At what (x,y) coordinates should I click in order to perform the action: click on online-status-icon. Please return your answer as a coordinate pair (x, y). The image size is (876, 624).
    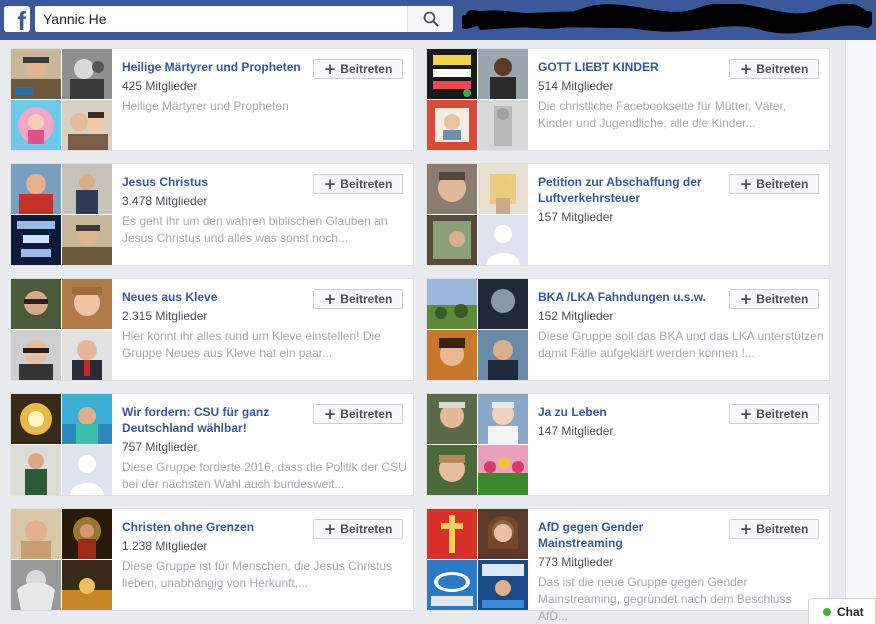
    Looking at the image, I should click on (827, 612).